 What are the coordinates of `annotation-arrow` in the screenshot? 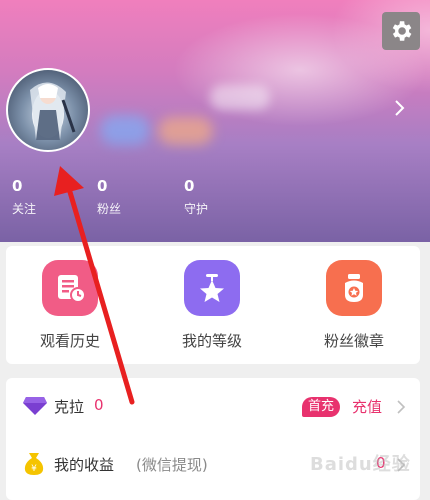 It's located at (94, 285).